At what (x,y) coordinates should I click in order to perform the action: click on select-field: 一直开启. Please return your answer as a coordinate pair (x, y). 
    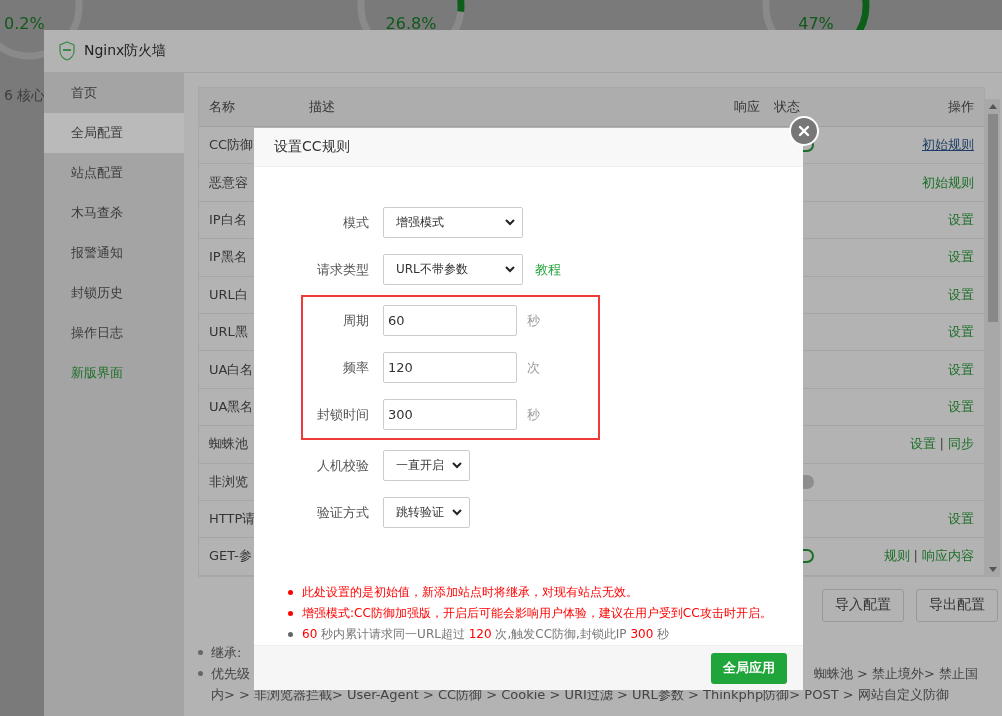
    Looking at the image, I should click on (426, 466).